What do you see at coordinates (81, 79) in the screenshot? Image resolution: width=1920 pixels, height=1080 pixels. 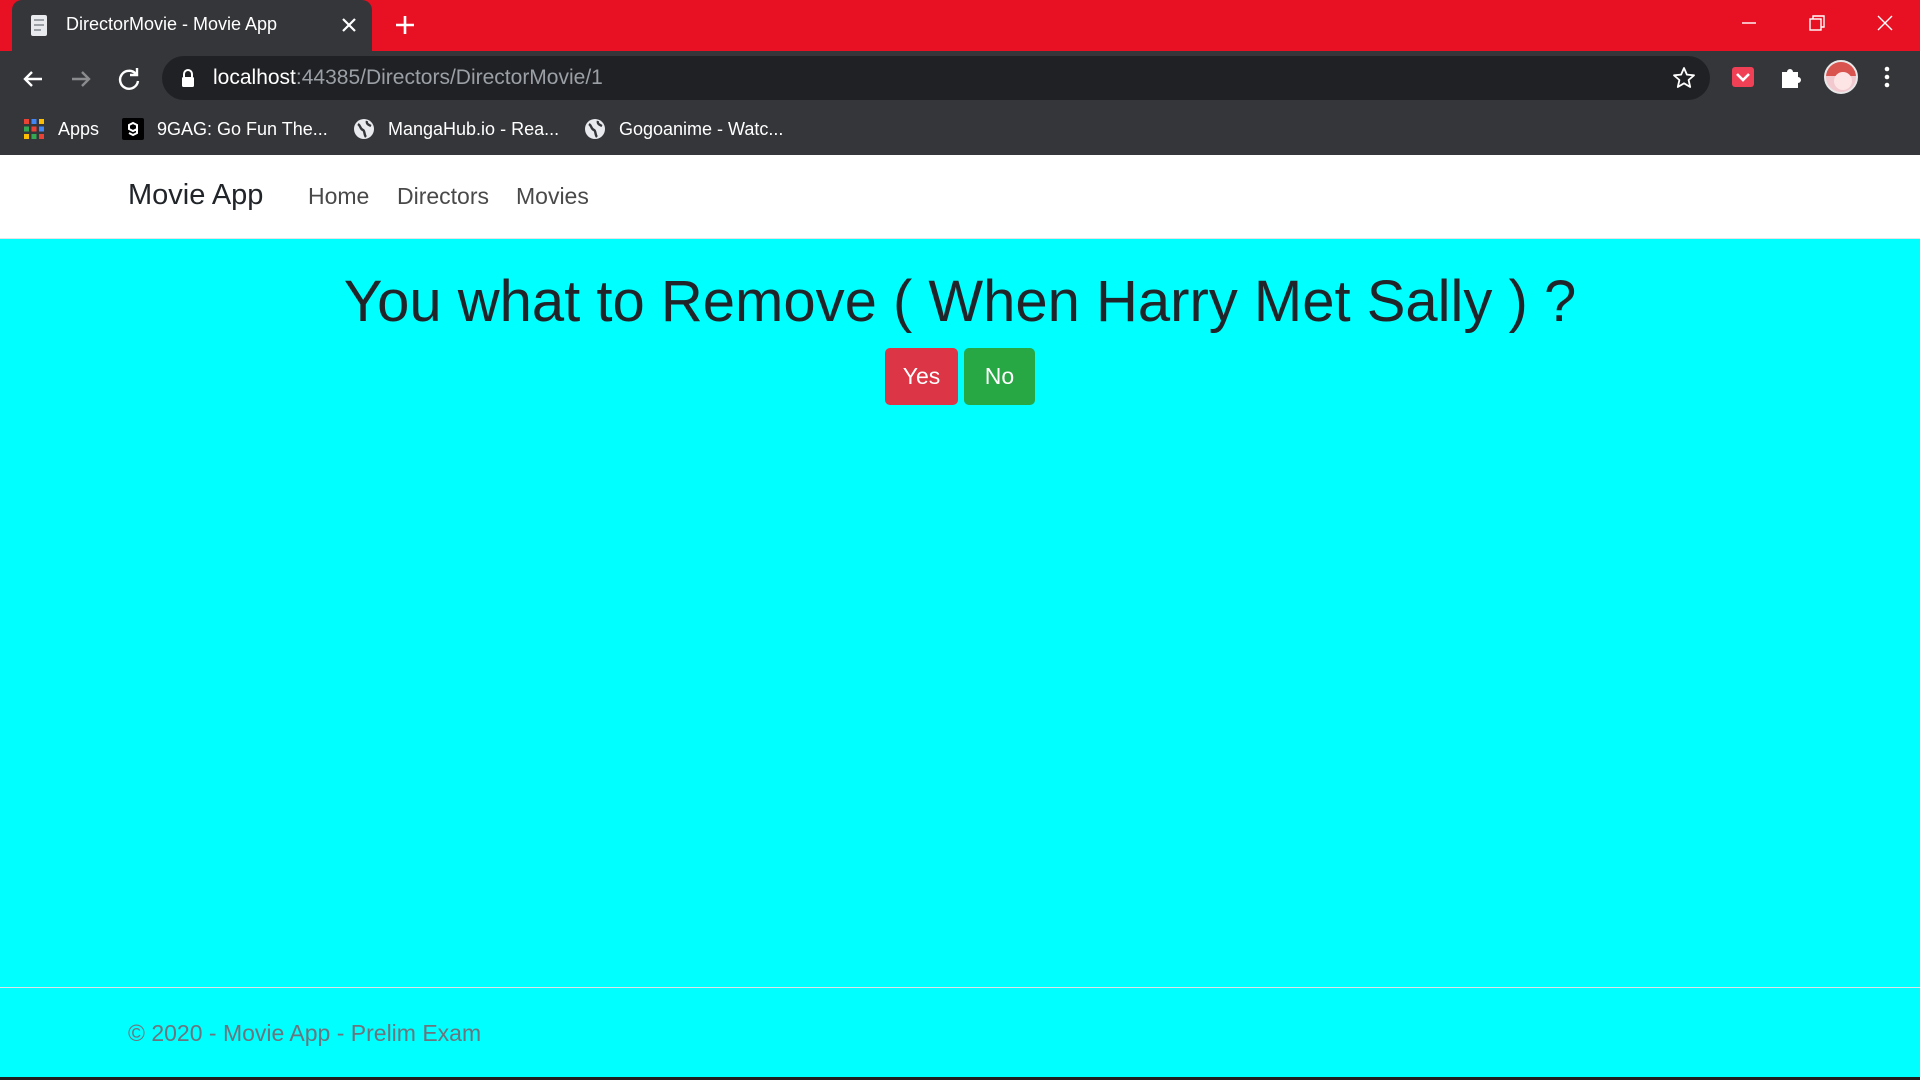 I see `forward-arrow-icon` at bounding box center [81, 79].